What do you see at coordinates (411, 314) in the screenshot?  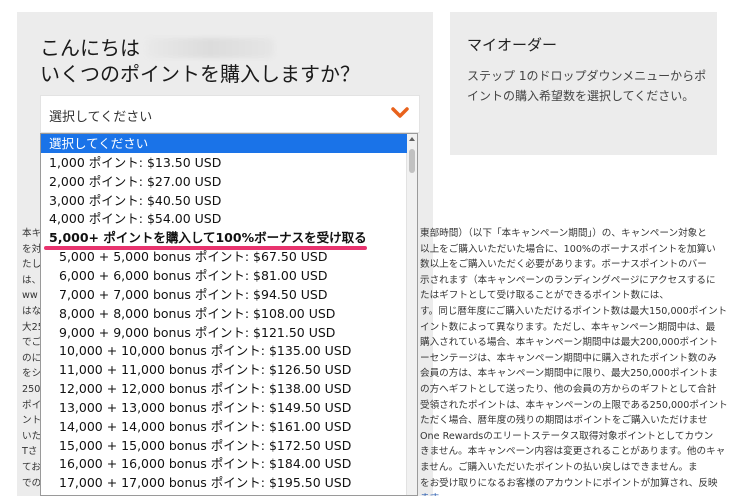 I see `dropdown-scrollbar` at bounding box center [411, 314].